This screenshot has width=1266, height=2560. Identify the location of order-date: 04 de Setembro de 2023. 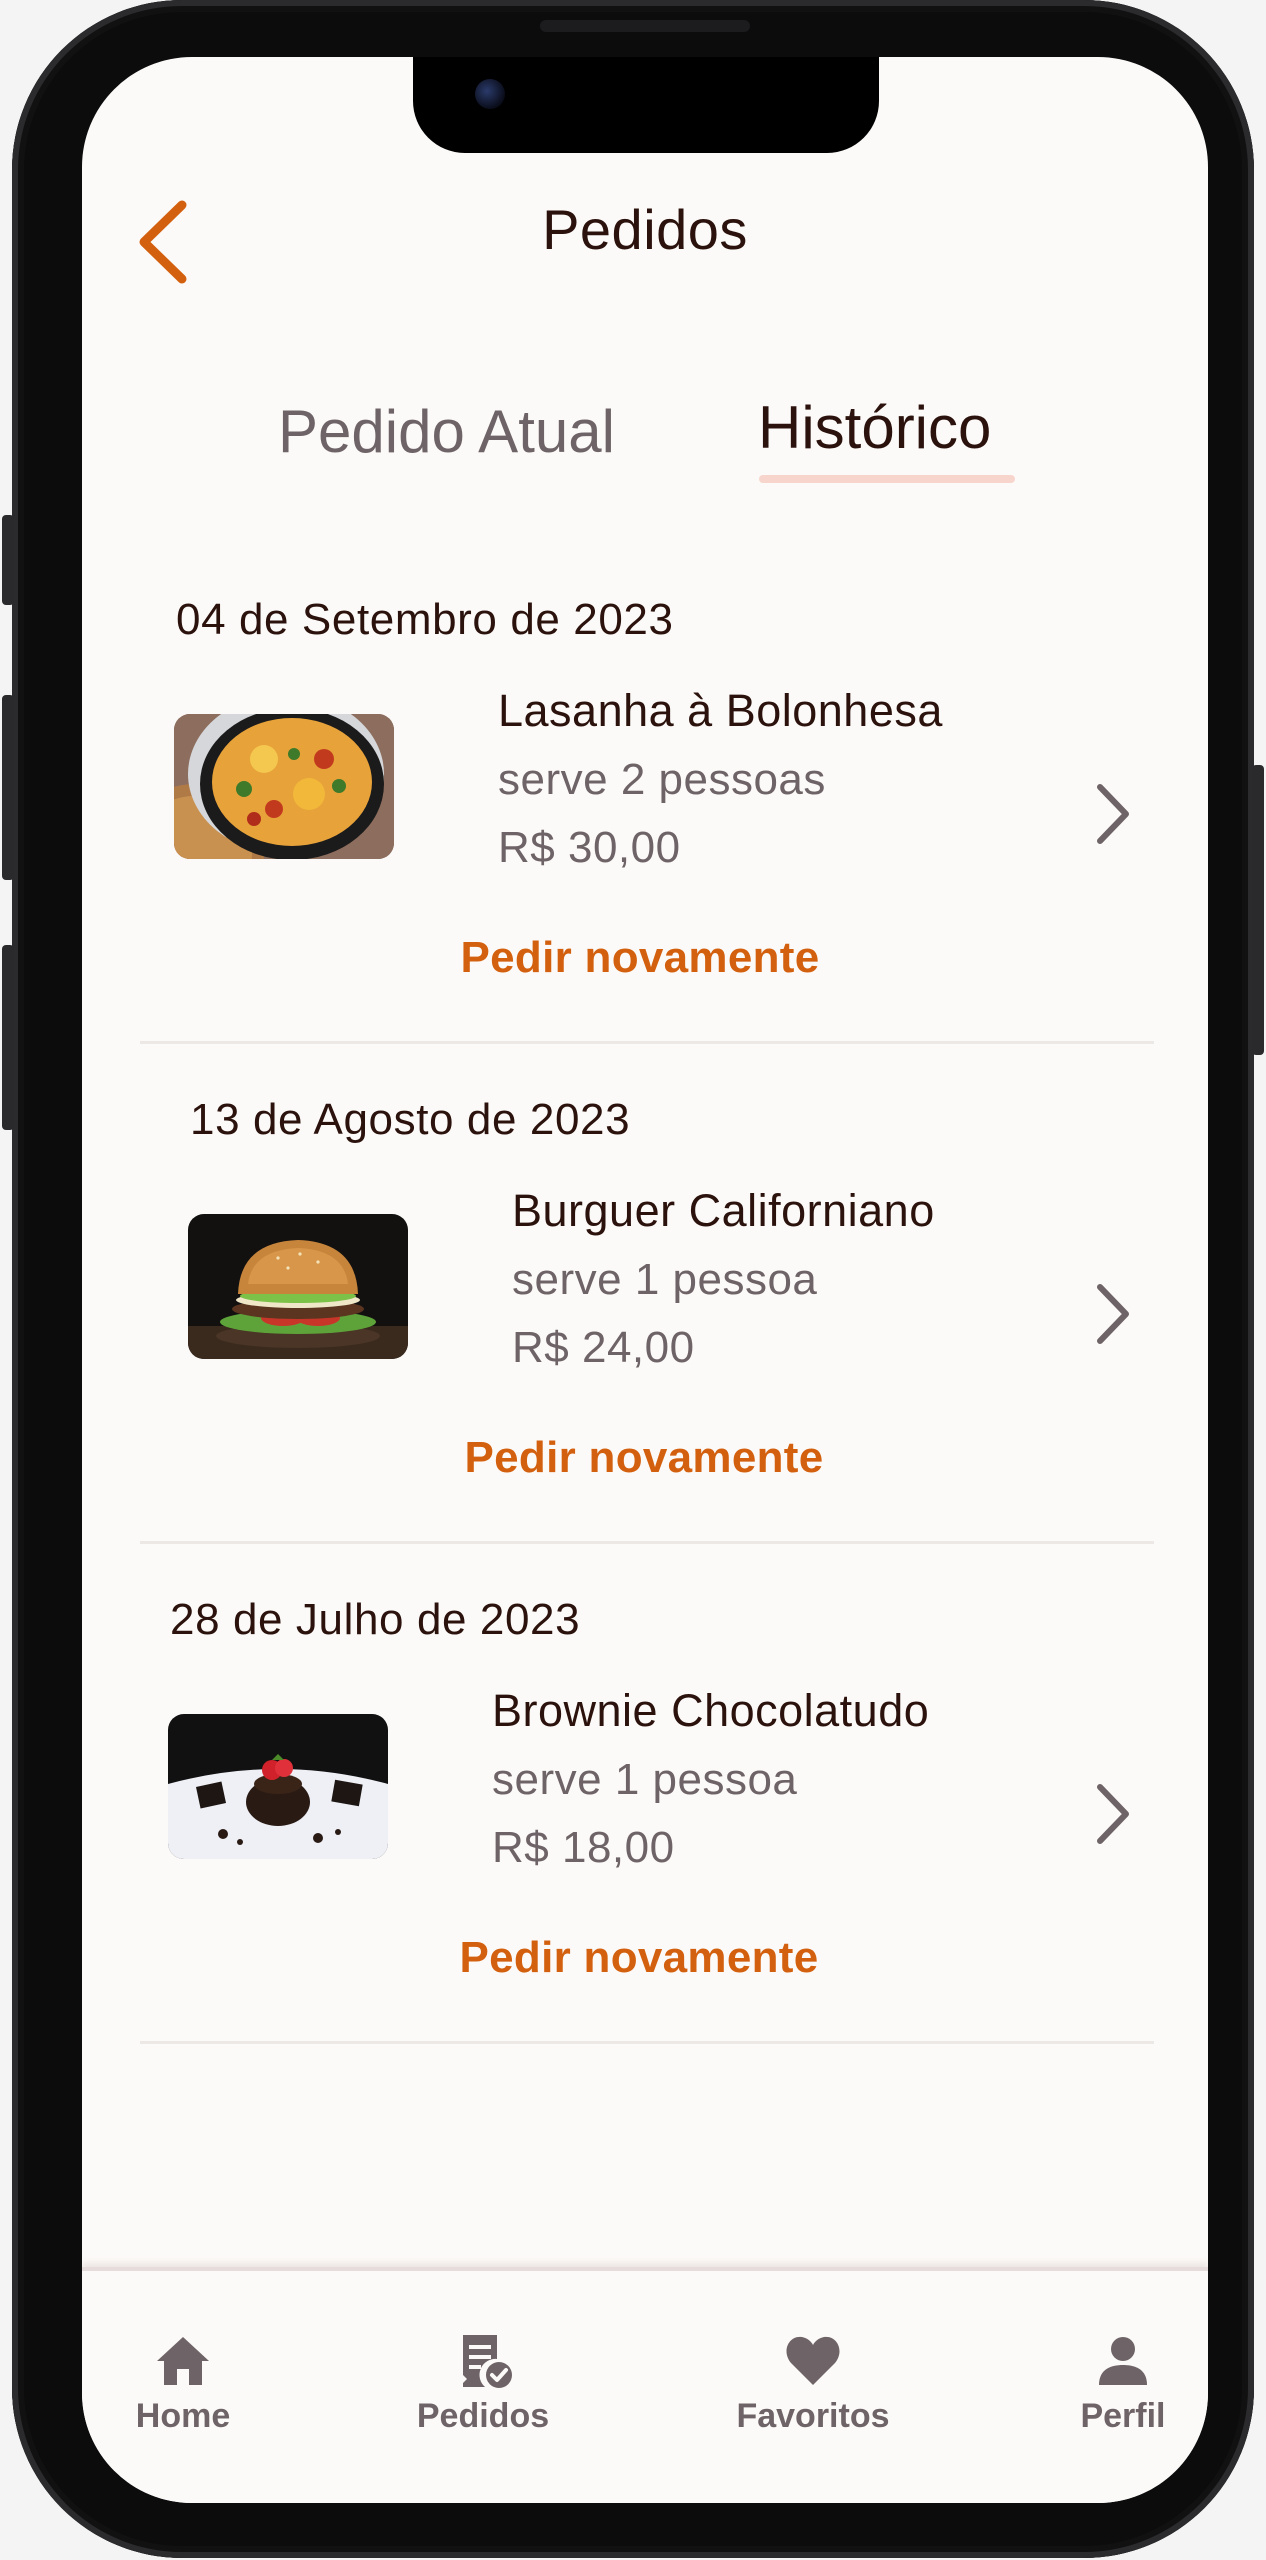
(425, 619).